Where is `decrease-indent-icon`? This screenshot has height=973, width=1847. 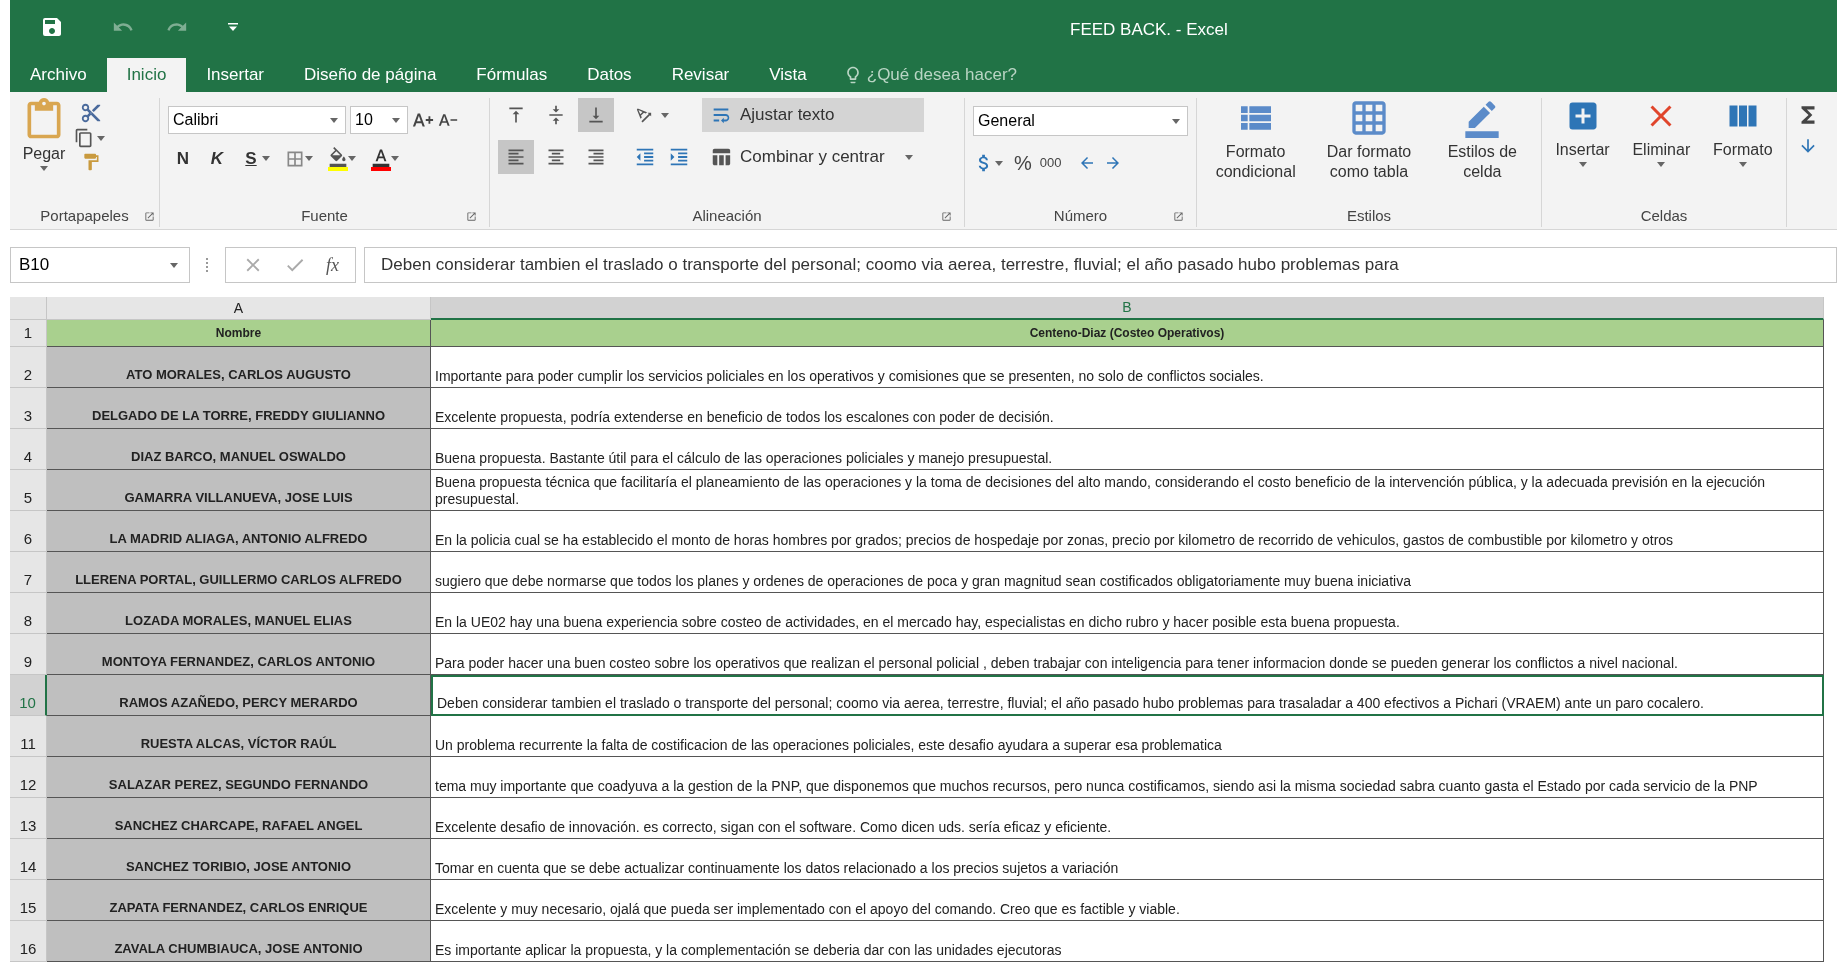
decrease-indent-icon is located at coordinates (645, 157).